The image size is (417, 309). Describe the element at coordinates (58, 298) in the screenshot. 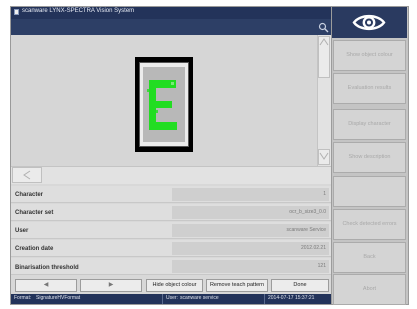

I see `status-format-value: SignatureHVFormat` at that location.